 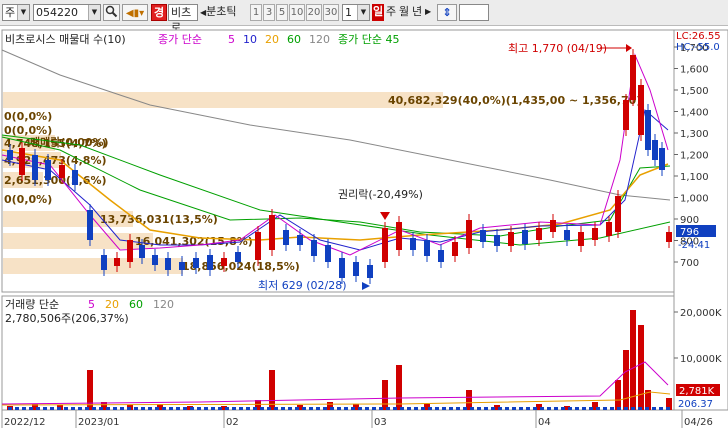 What do you see at coordinates (391, 12) in the screenshot?
I see `week-button: 주` at bounding box center [391, 12].